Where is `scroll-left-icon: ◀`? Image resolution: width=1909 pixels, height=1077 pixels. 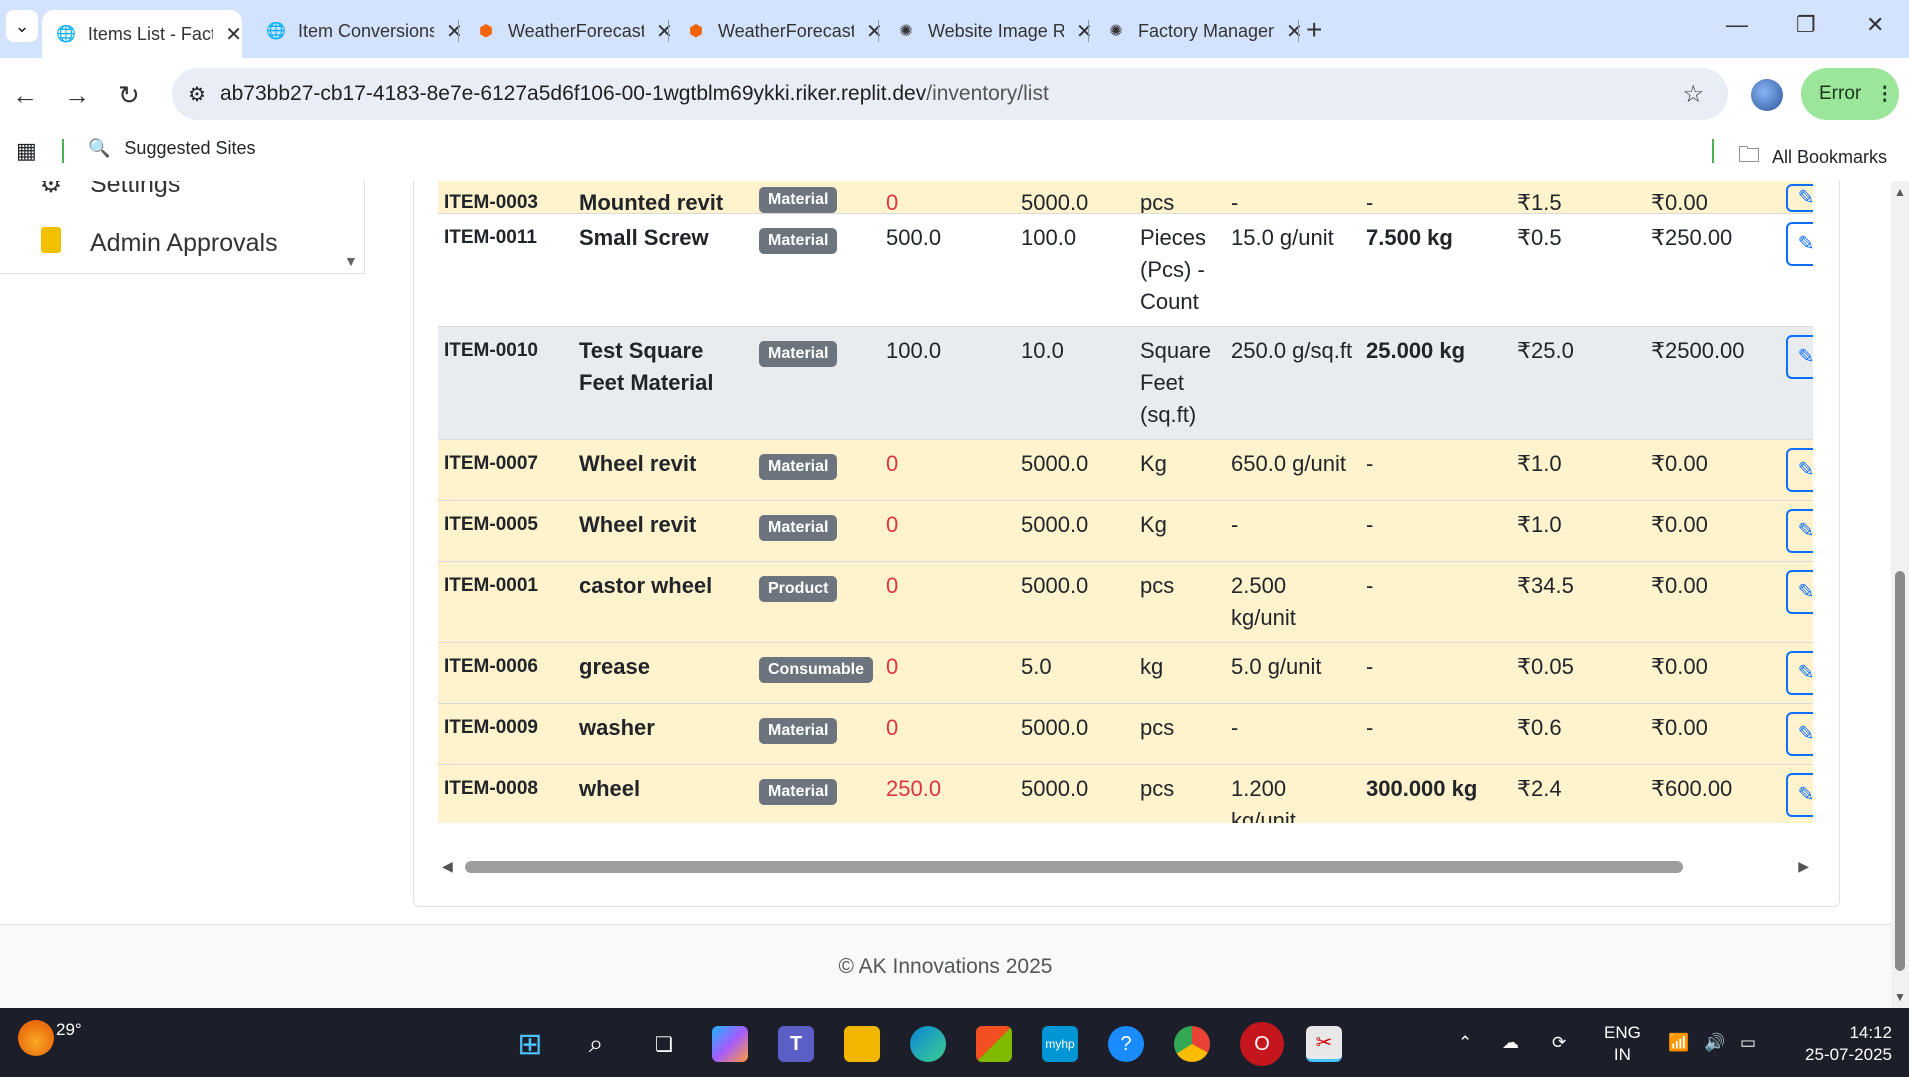
scroll-left-icon: ◀ is located at coordinates (447, 866).